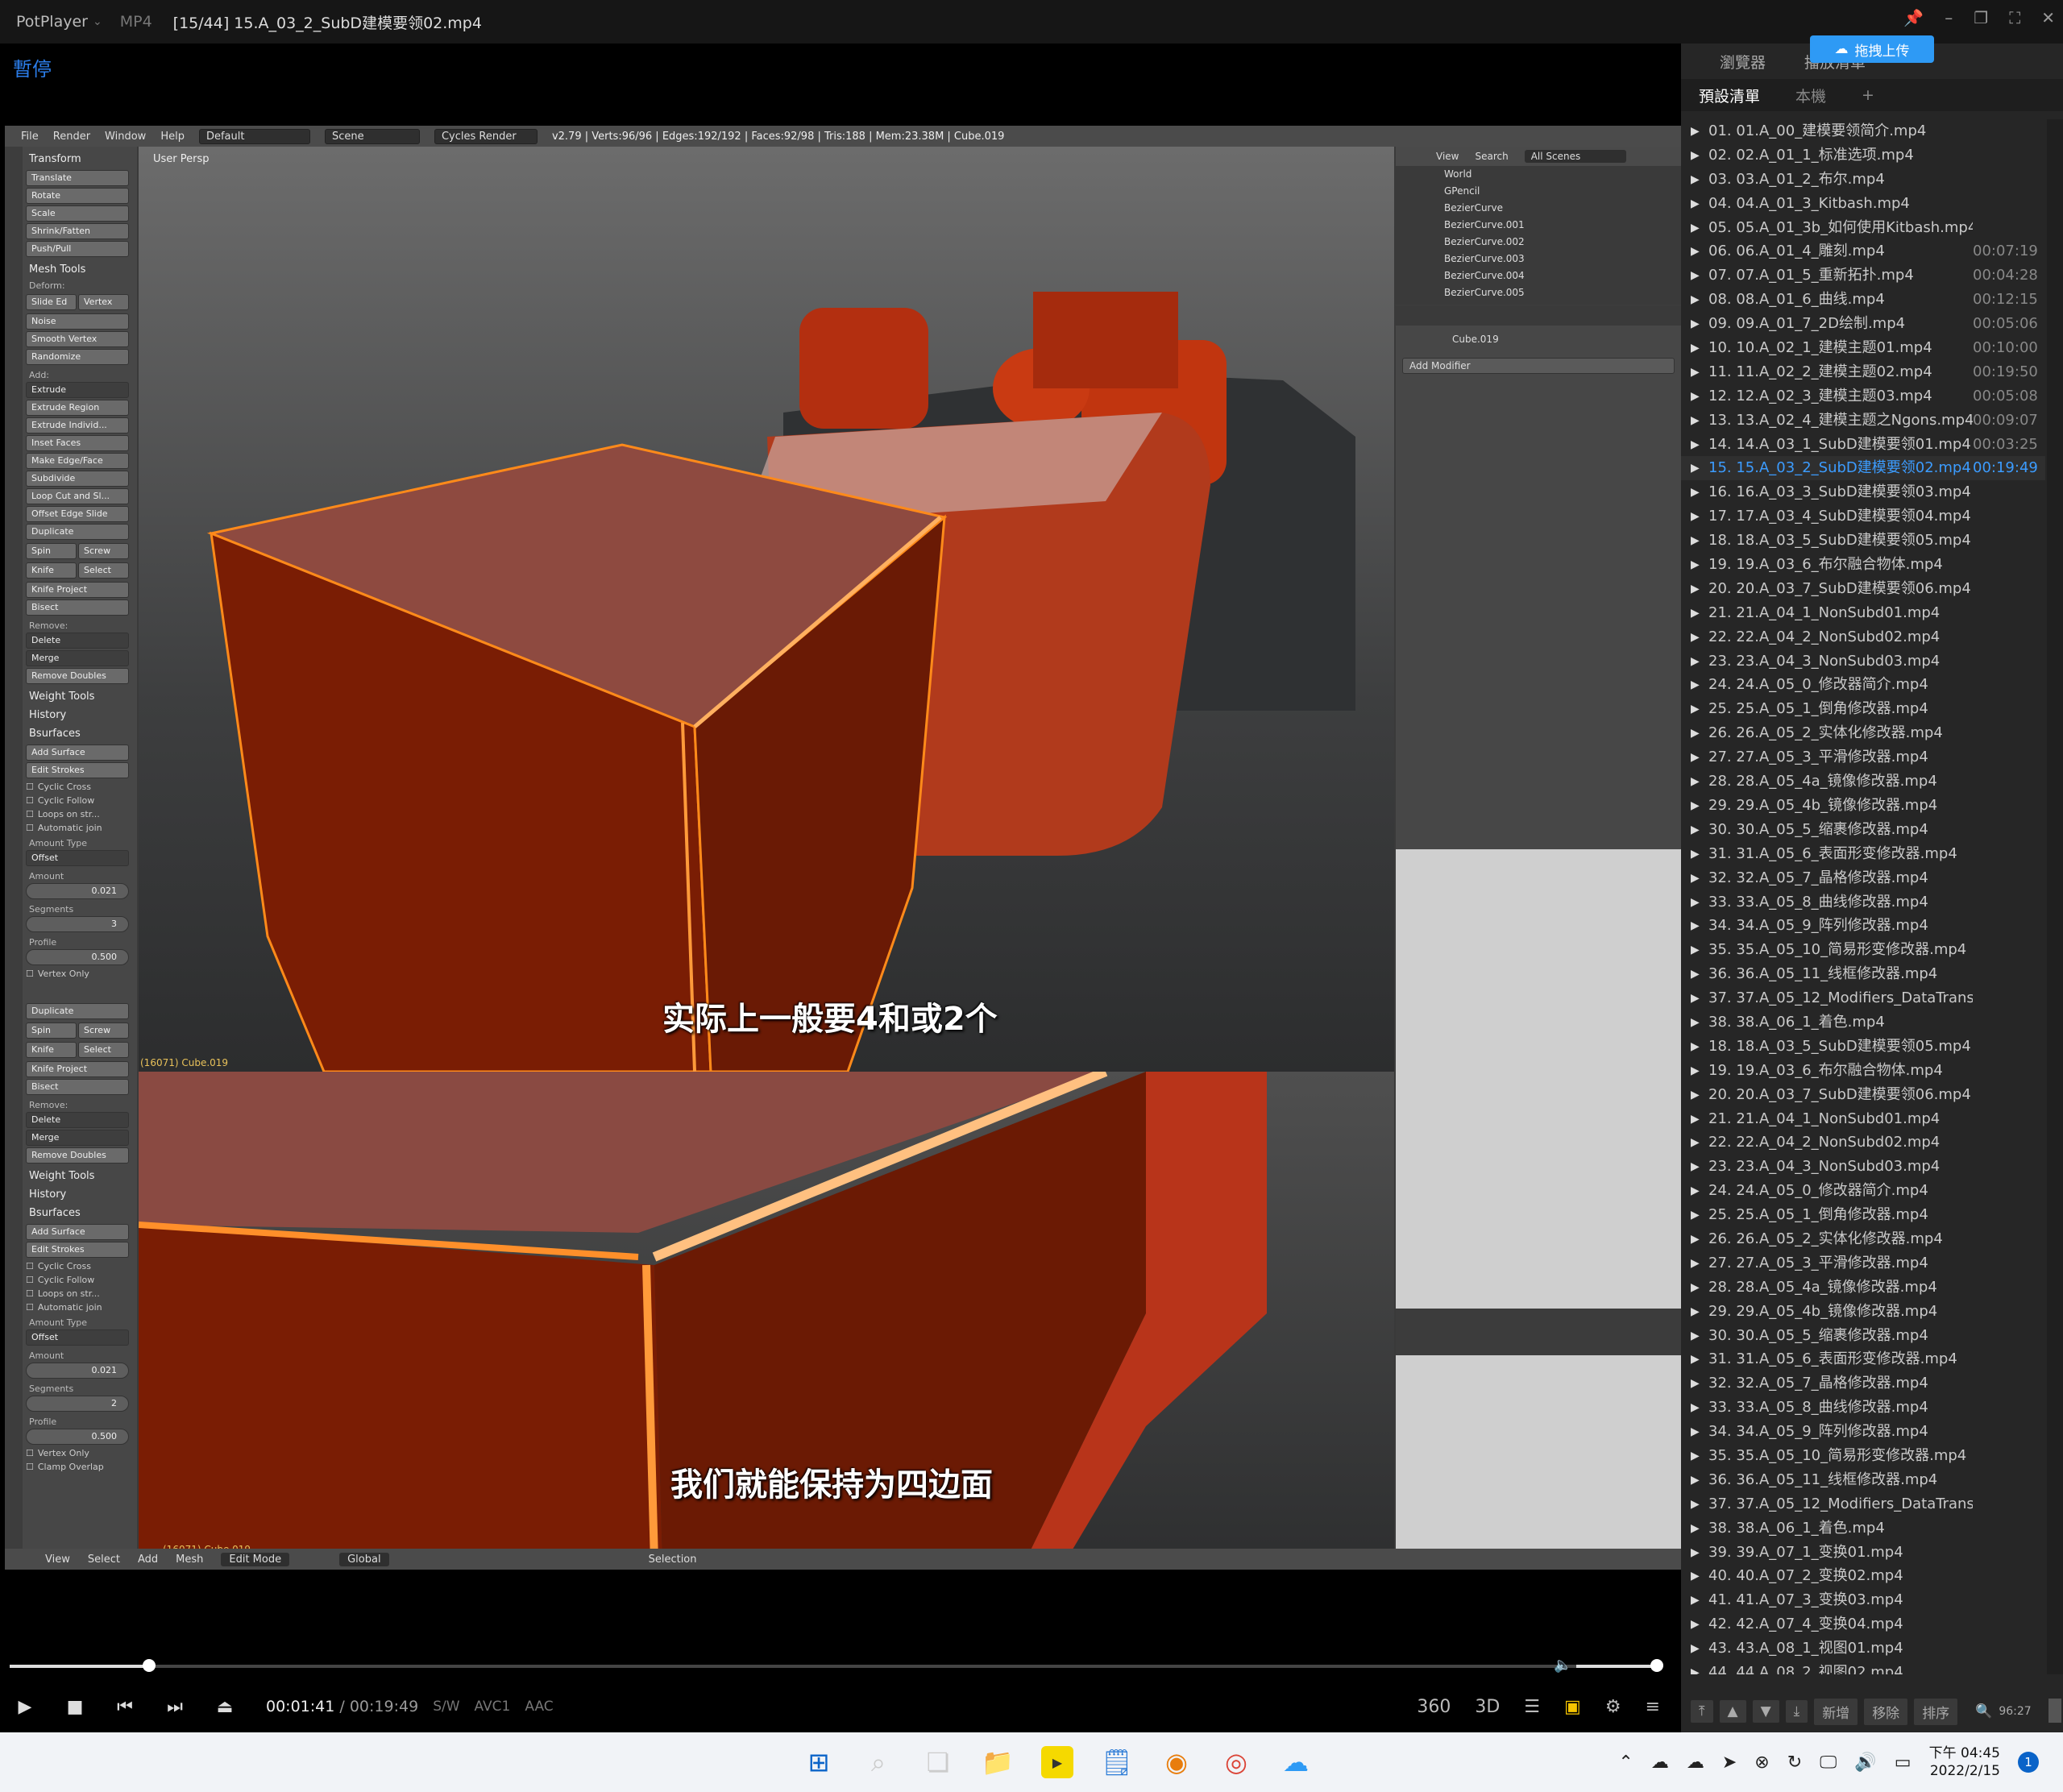  Describe the element at coordinates (1743, 62) in the screenshot. I see `tab-browser: 瀏覽器` at that location.